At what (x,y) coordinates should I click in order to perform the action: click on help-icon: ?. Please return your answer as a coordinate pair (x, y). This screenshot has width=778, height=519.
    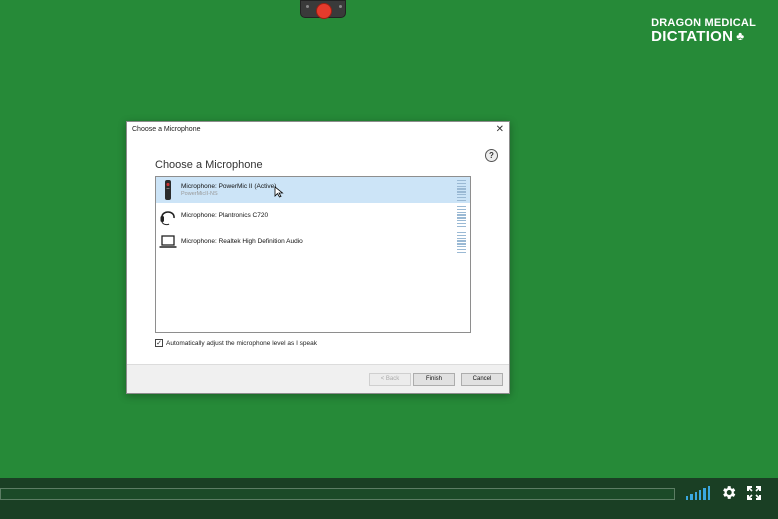
    Looking at the image, I should click on (491, 155).